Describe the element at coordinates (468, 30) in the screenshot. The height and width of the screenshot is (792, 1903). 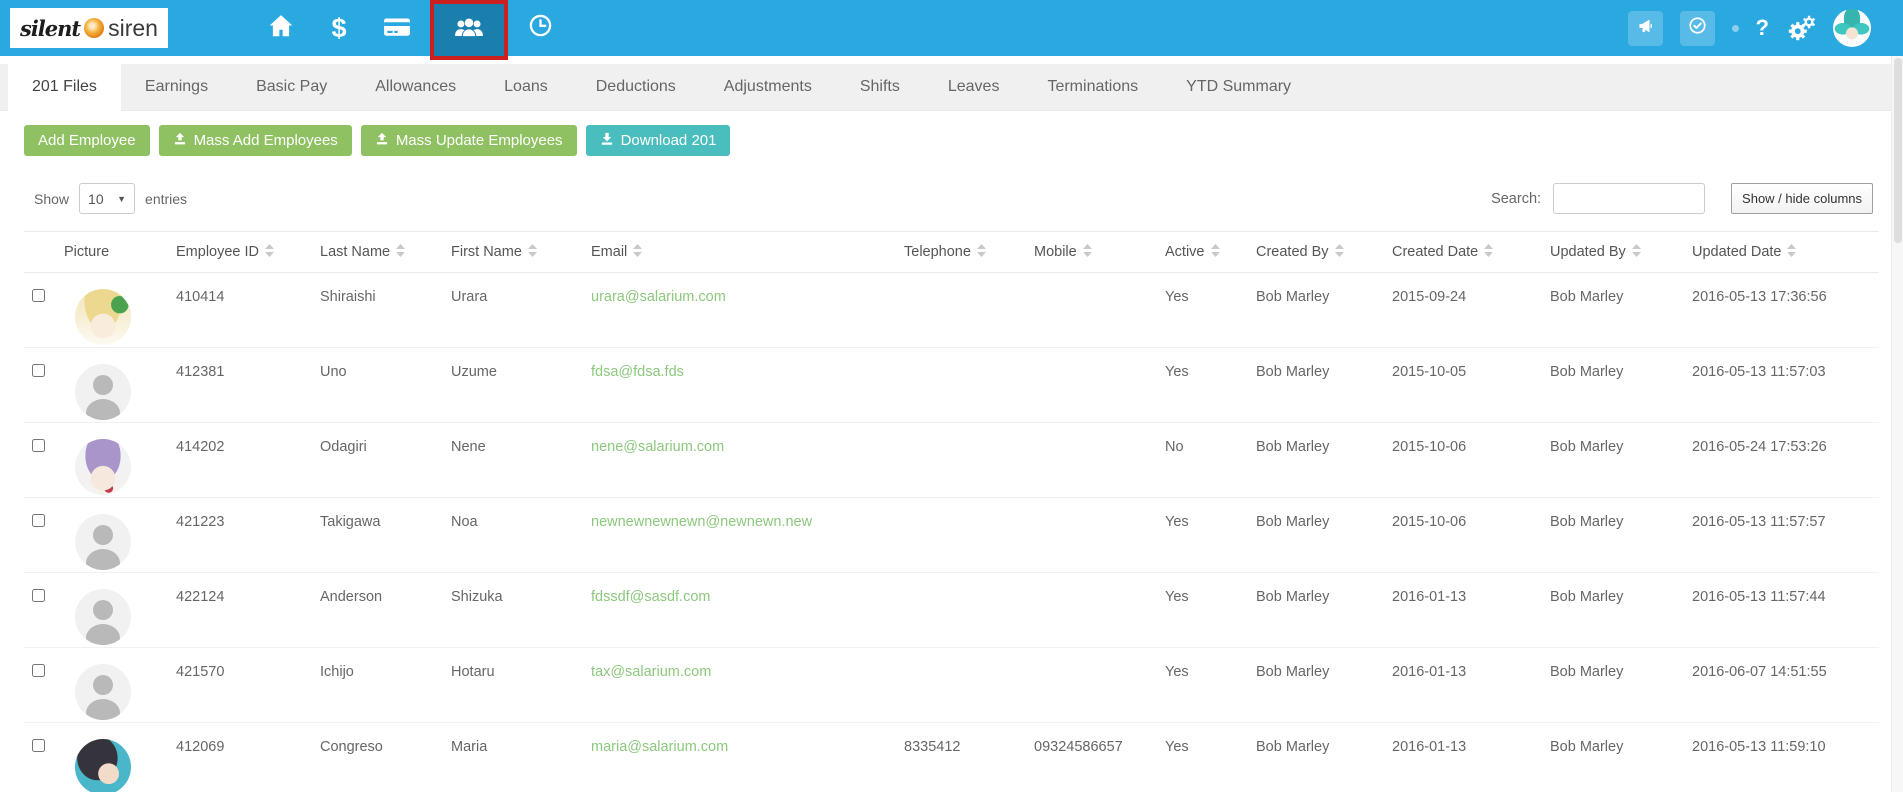
I see `nav-employees` at that location.